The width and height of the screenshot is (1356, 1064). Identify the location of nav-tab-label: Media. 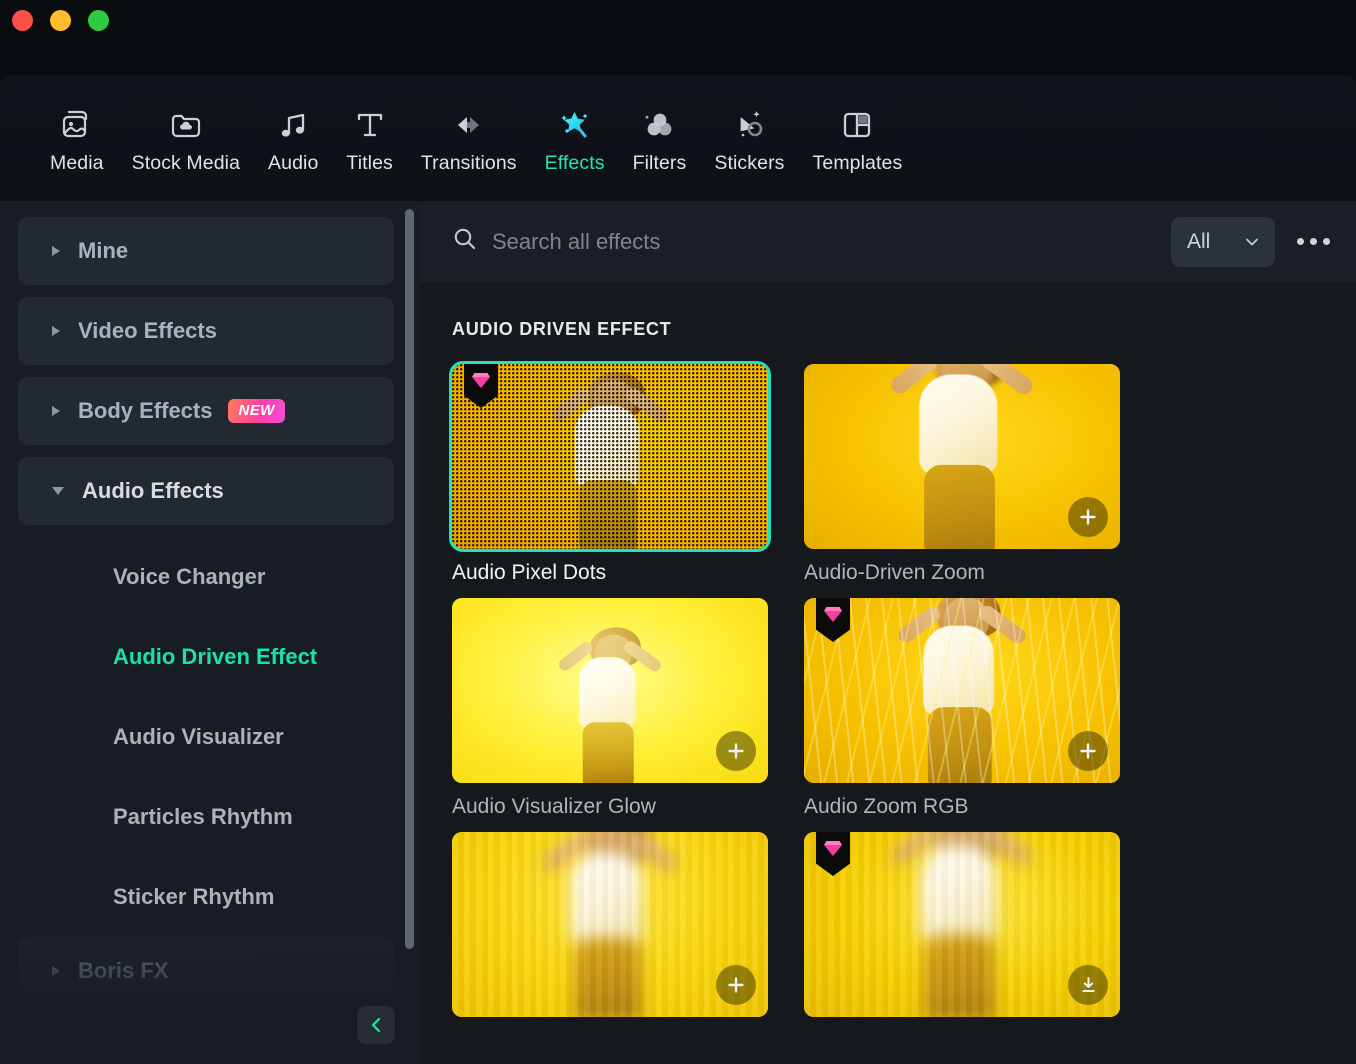
(77, 163).